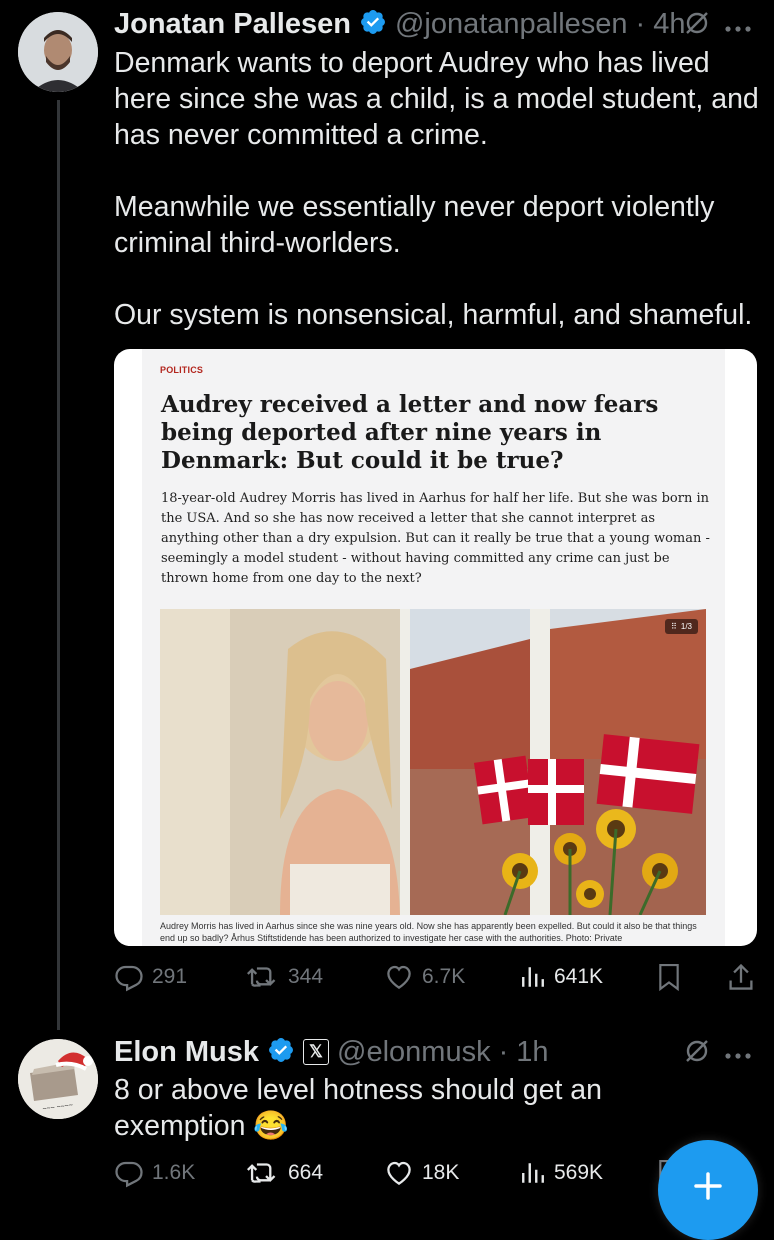 The width and height of the screenshot is (774, 1240). What do you see at coordinates (441, 1172) in the screenshot?
I see `like-count: 18K` at bounding box center [441, 1172].